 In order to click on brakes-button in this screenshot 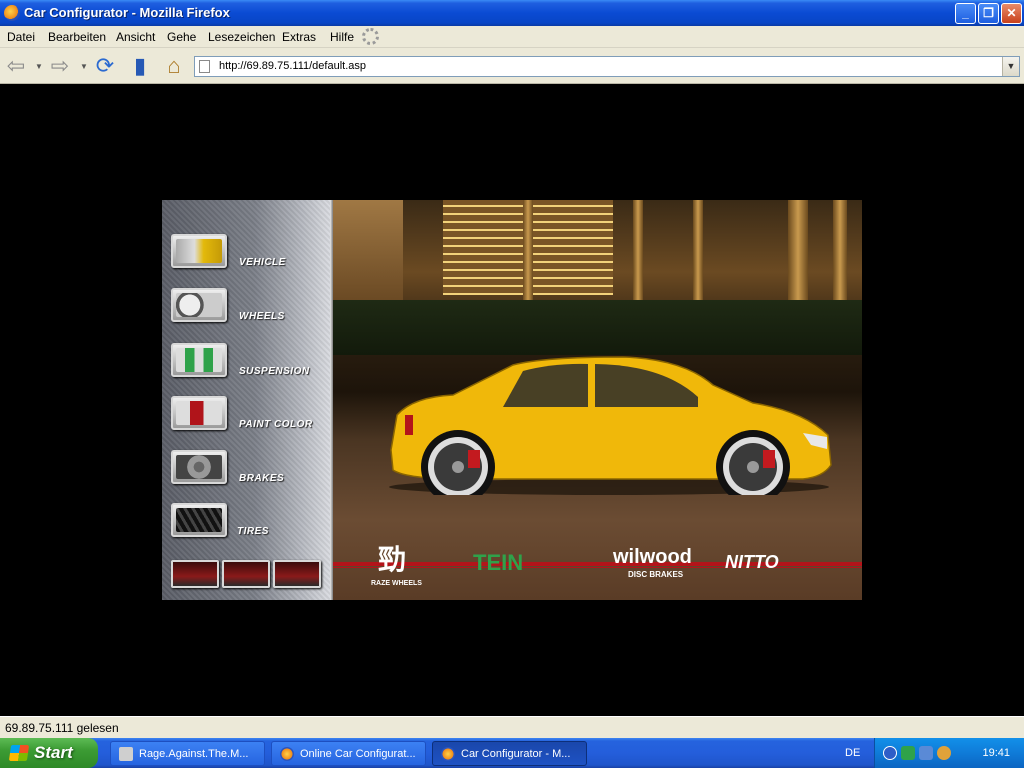, I will do `click(199, 467)`.